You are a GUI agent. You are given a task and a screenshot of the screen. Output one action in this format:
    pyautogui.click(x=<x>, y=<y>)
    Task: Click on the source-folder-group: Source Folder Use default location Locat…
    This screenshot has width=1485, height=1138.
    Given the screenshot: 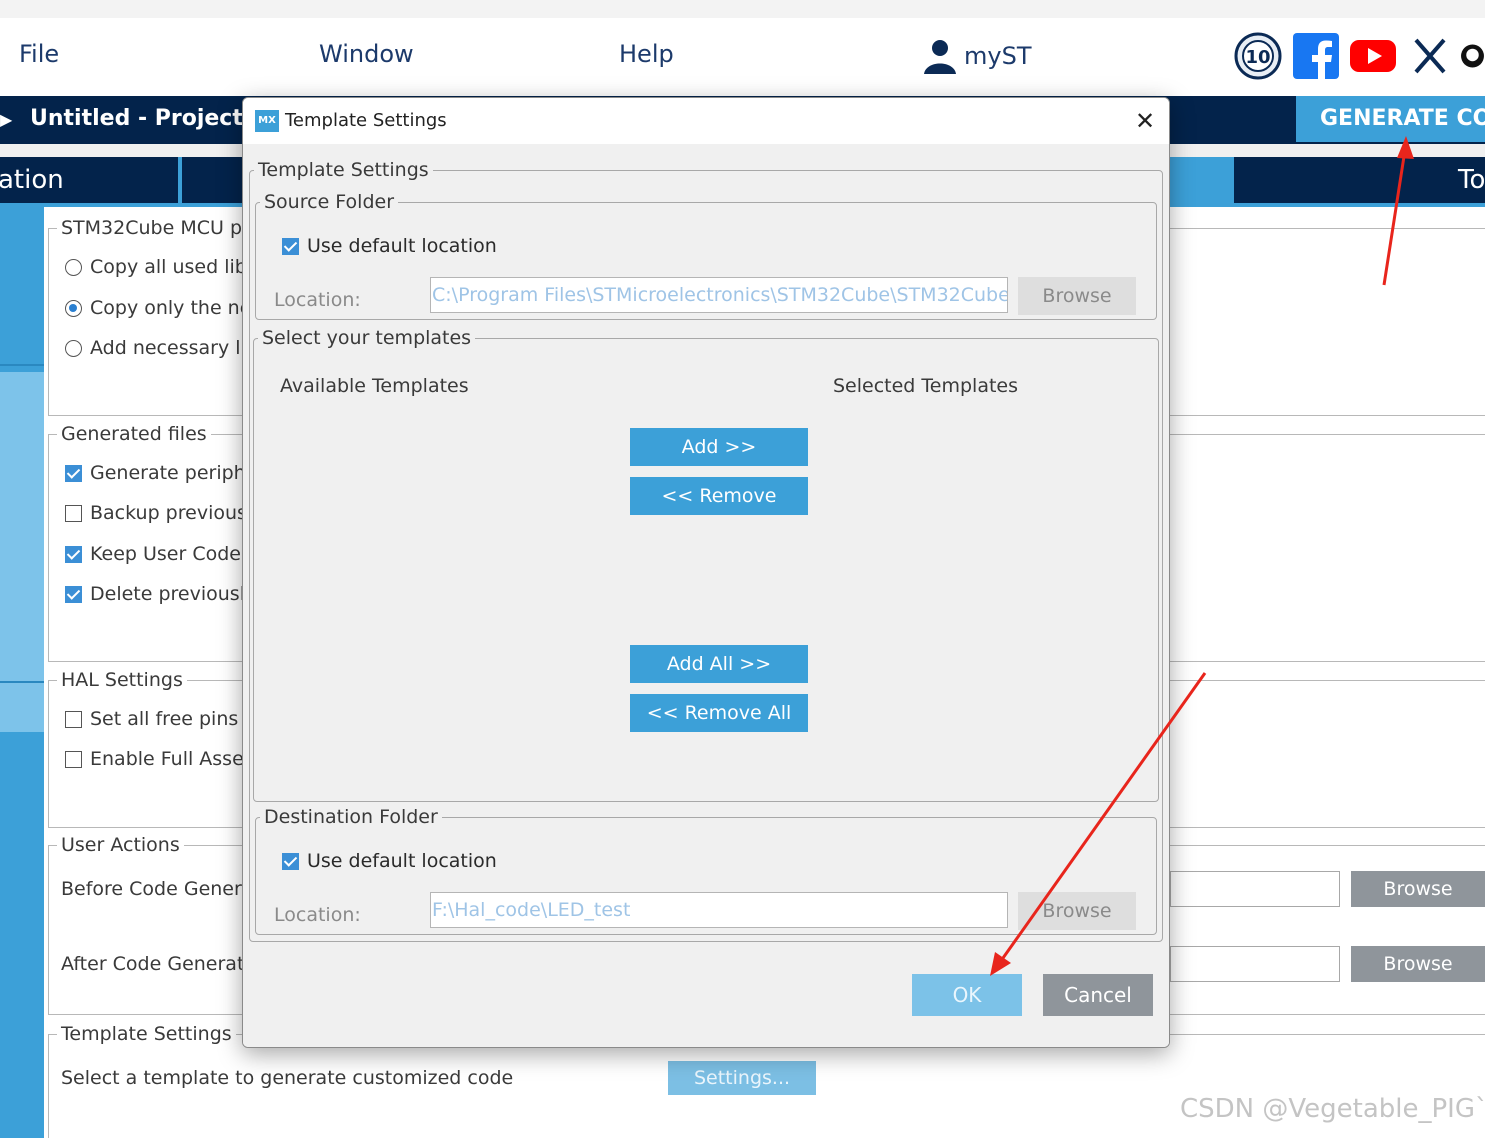 What is the action you would take?
    pyautogui.click(x=706, y=255)
    